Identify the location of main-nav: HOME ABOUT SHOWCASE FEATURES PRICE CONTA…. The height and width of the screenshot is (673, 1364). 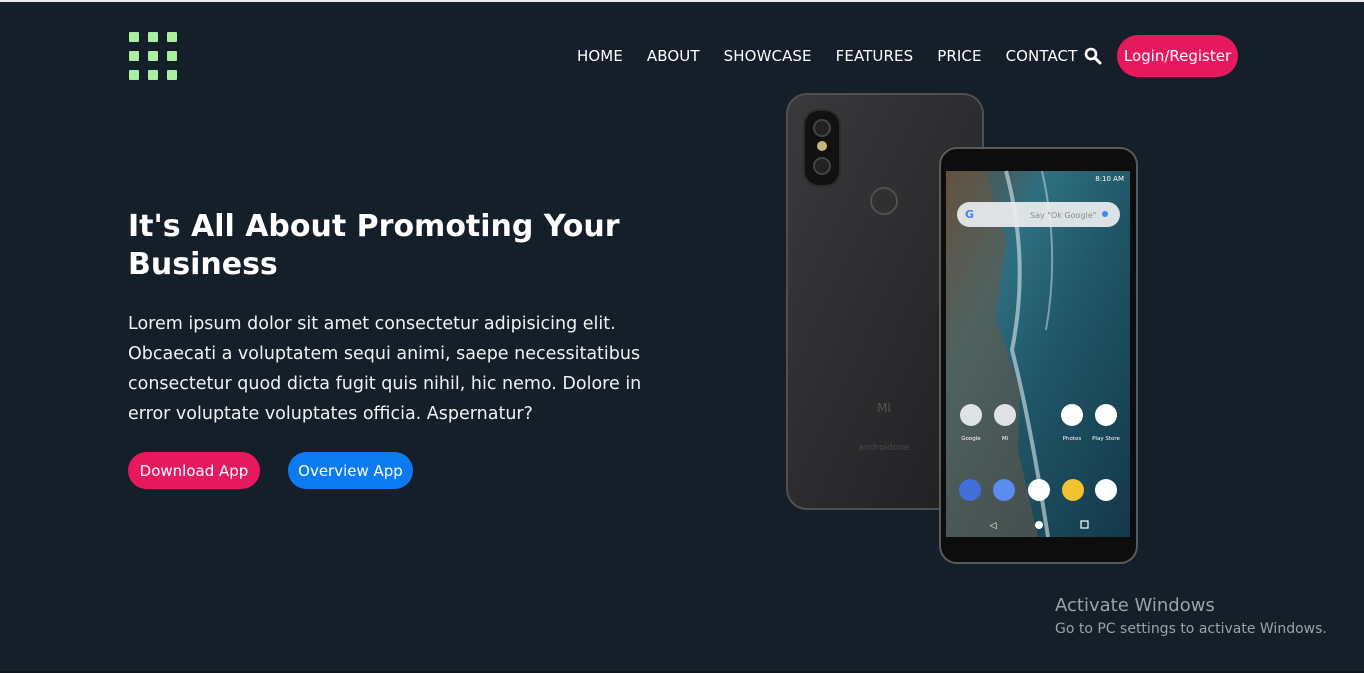
(839, 56).